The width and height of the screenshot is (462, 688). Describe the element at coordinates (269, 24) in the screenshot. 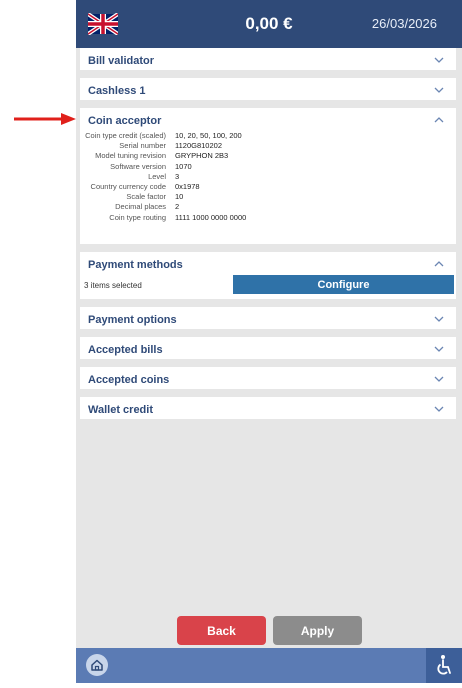

I see `top-bar: 0,00 € 26/03/2026` at that location.